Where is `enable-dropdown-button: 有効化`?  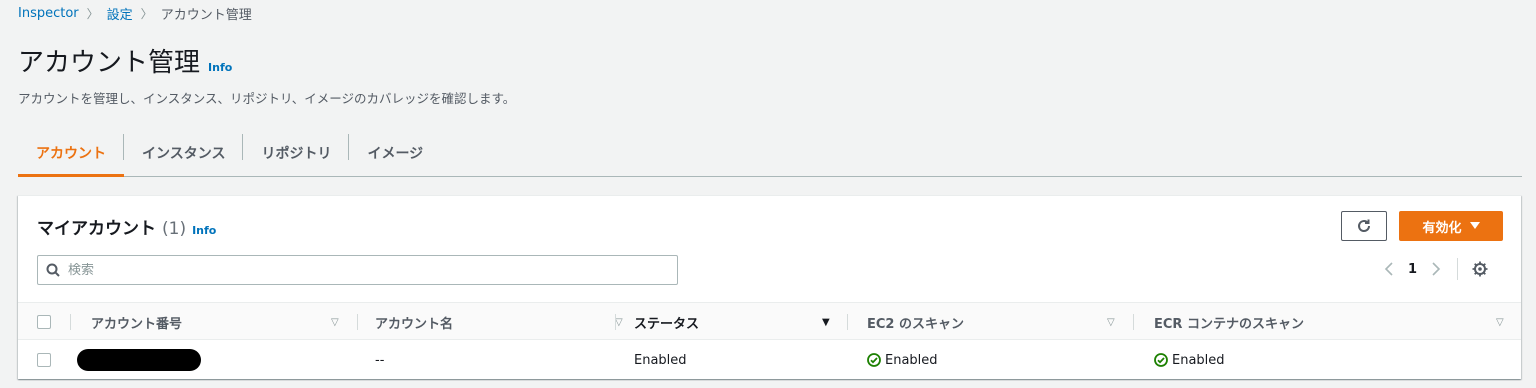 enable-dropdown-button: 有効化 is located at coordinates (1451, 226).